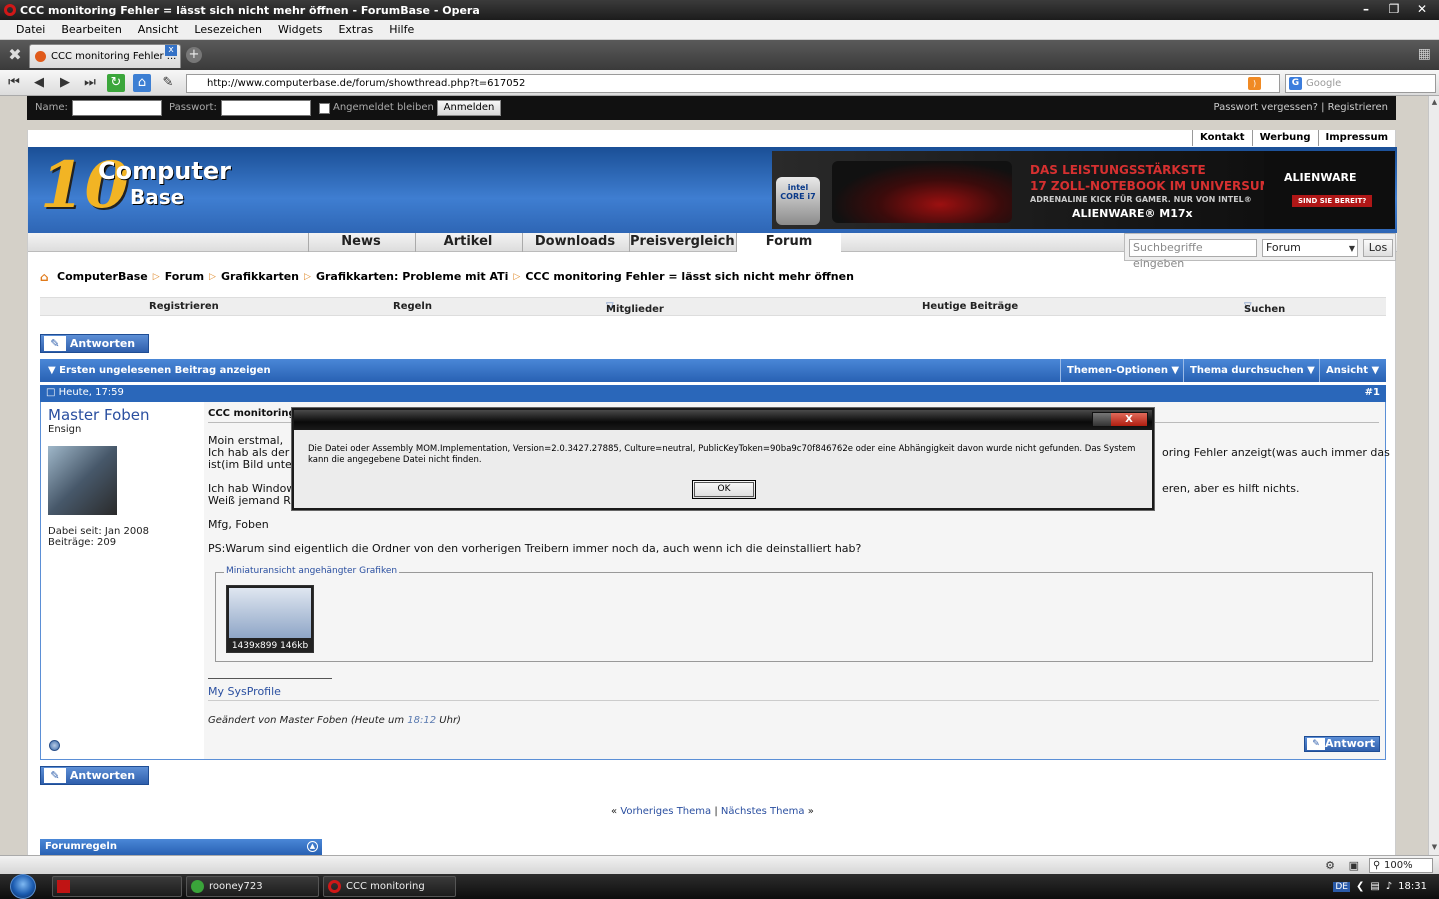  I want to click on tab-preisvergleich: Preisvergleich, so click(682, 242).